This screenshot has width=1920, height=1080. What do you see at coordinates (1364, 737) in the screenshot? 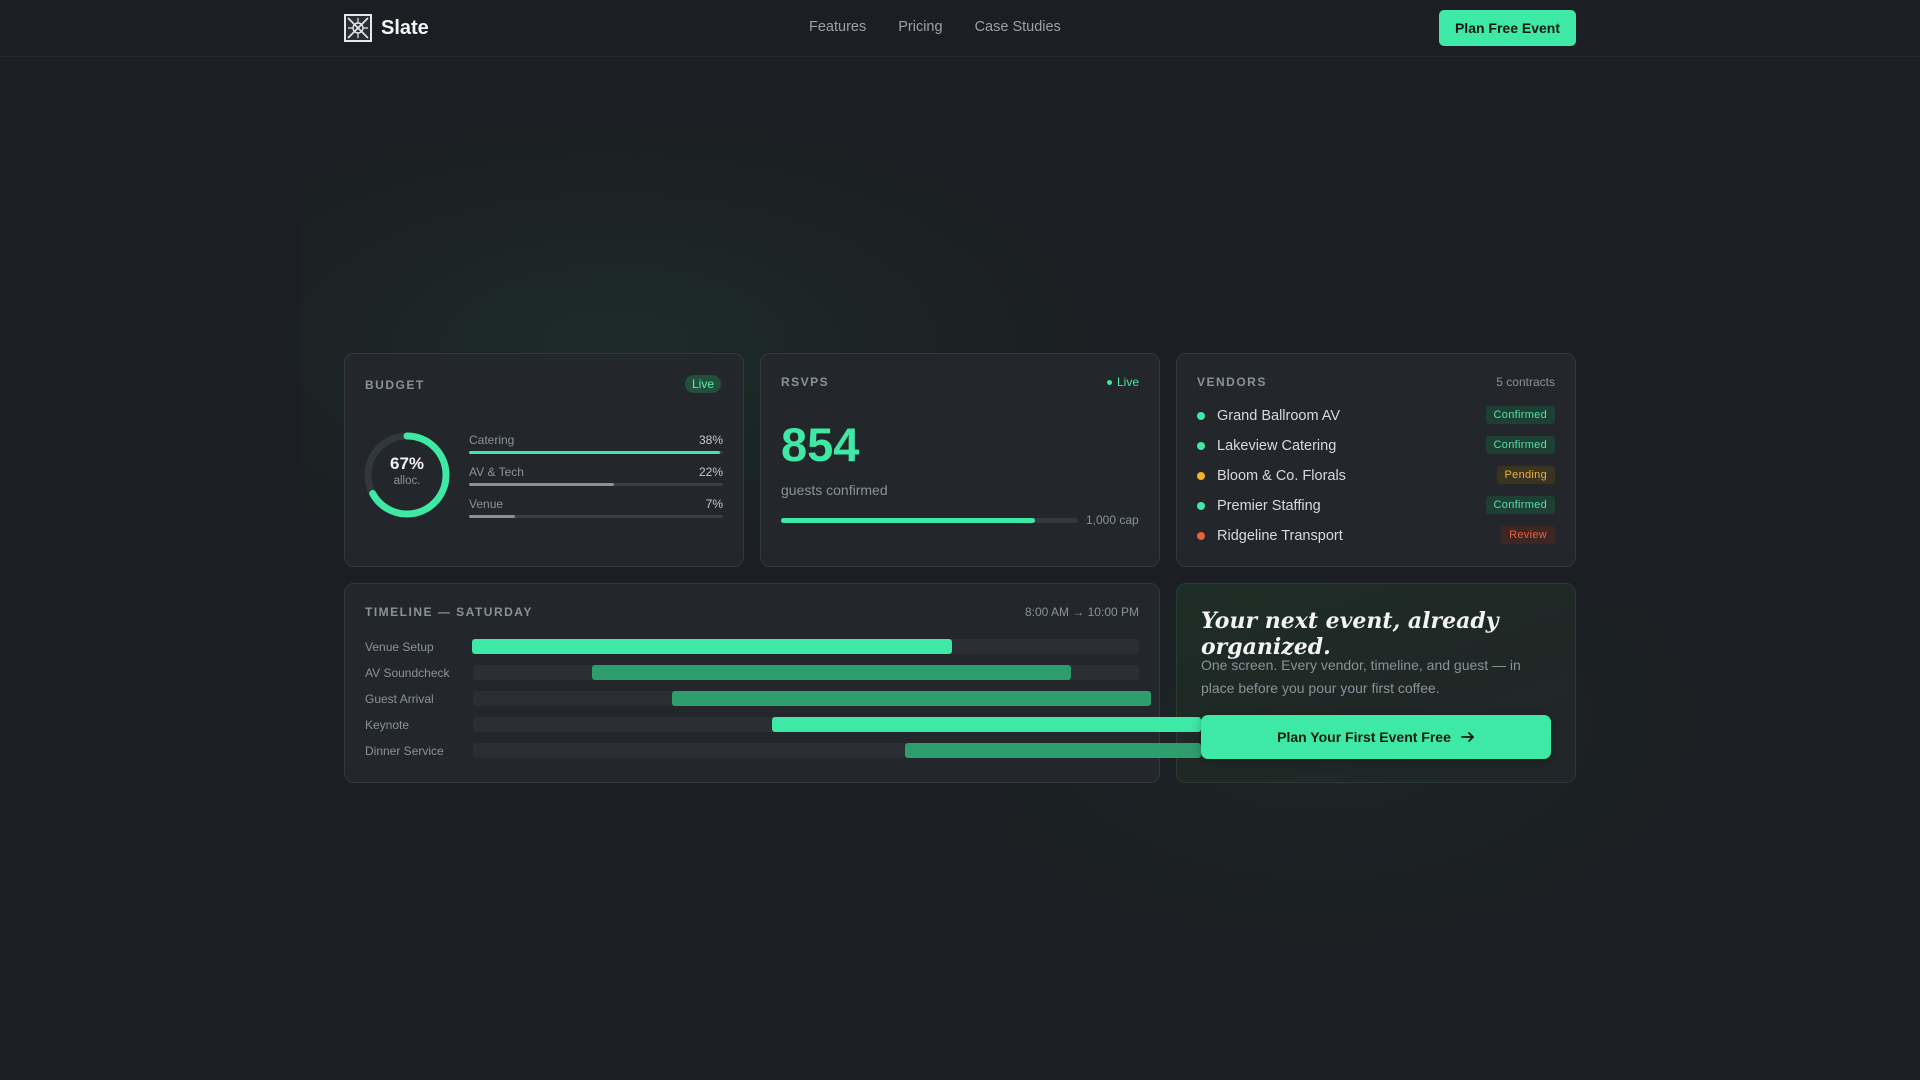
I see `promo-cta-label: Plan Your First Event Free` at bounding box center [1364, 737].